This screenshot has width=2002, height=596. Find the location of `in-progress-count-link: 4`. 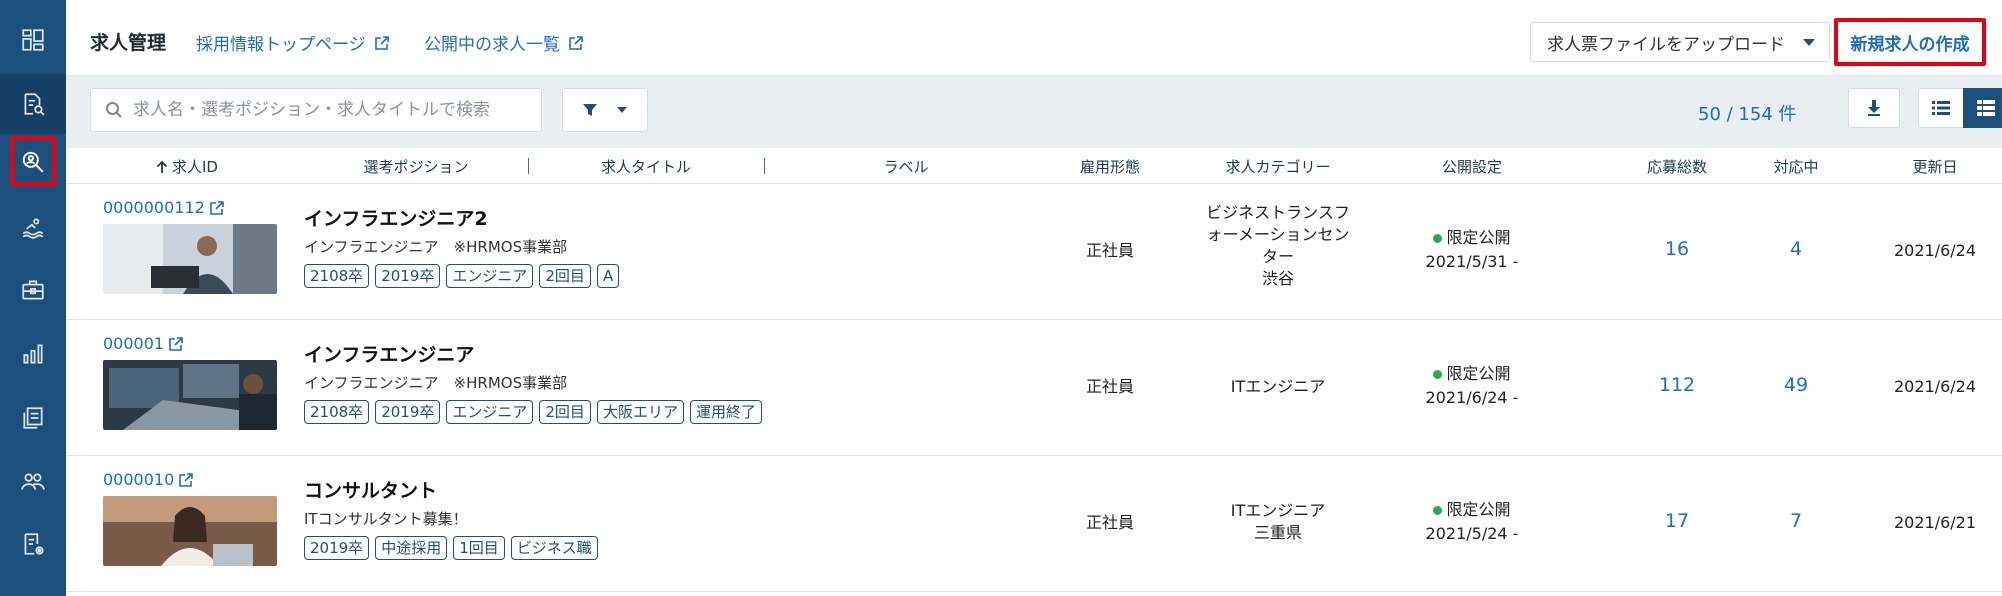

in-progress-count-link: 4 is located at coordinates (1796, 249).